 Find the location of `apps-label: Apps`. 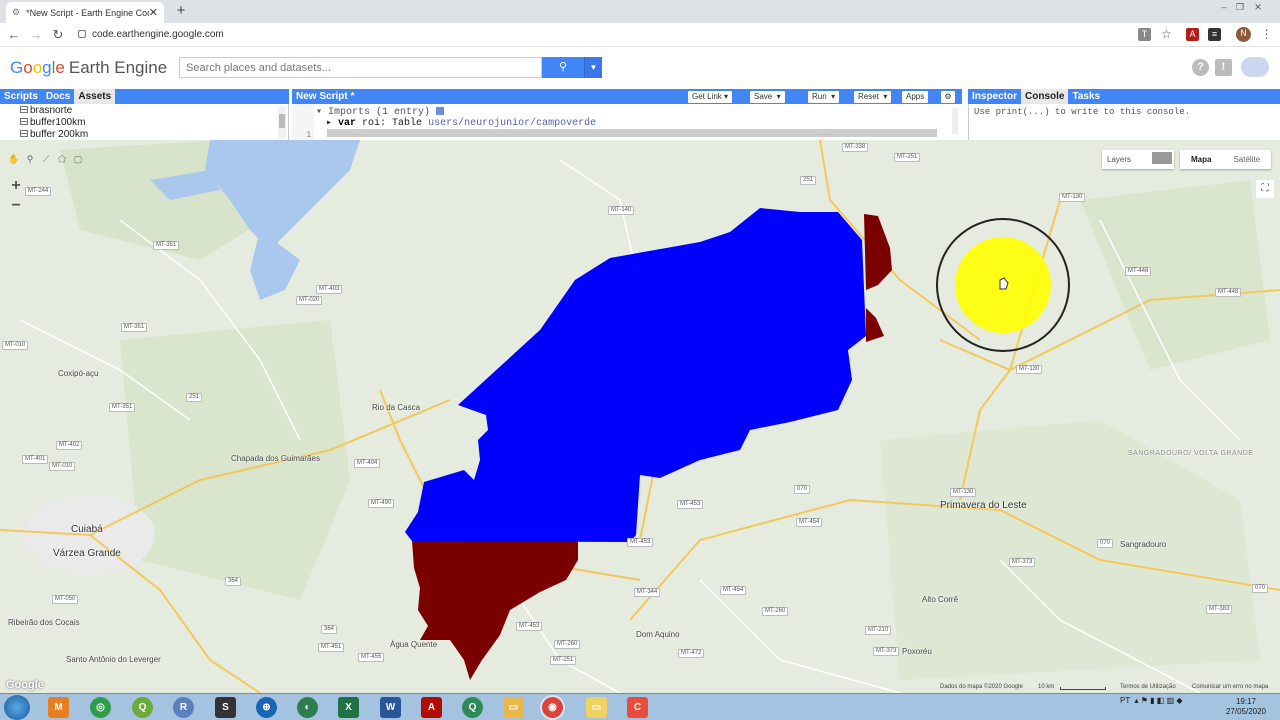

apps-label: Apps is located at coordinates (915, 96).